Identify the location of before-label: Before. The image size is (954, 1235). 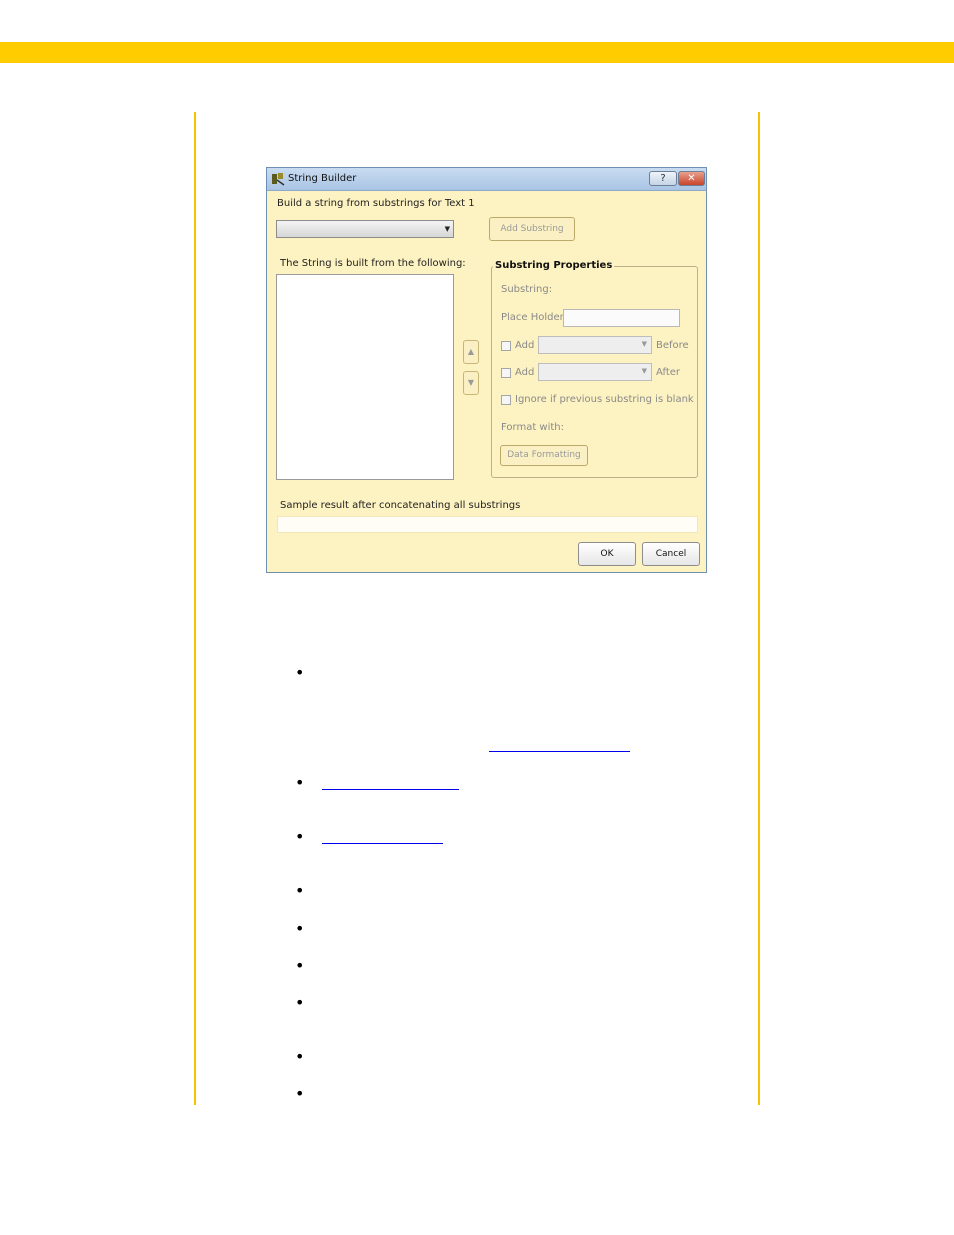
(672, 345).